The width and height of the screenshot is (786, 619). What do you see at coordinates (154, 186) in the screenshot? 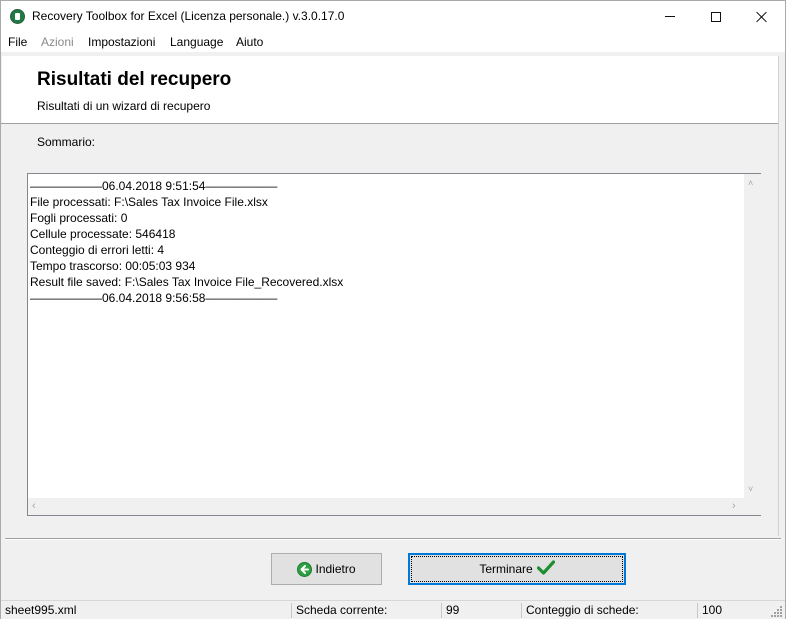
I see `log-line: ——————06.04.2018 9:51:54——————` at bounding box center [154, 186].